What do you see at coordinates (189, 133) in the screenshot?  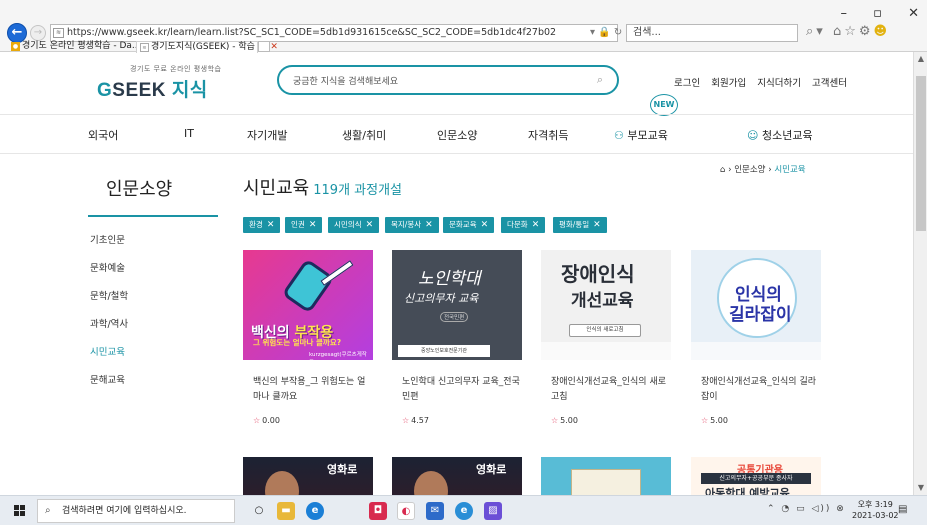 I see `nav-it: IT` at bounding box center [189, 133].